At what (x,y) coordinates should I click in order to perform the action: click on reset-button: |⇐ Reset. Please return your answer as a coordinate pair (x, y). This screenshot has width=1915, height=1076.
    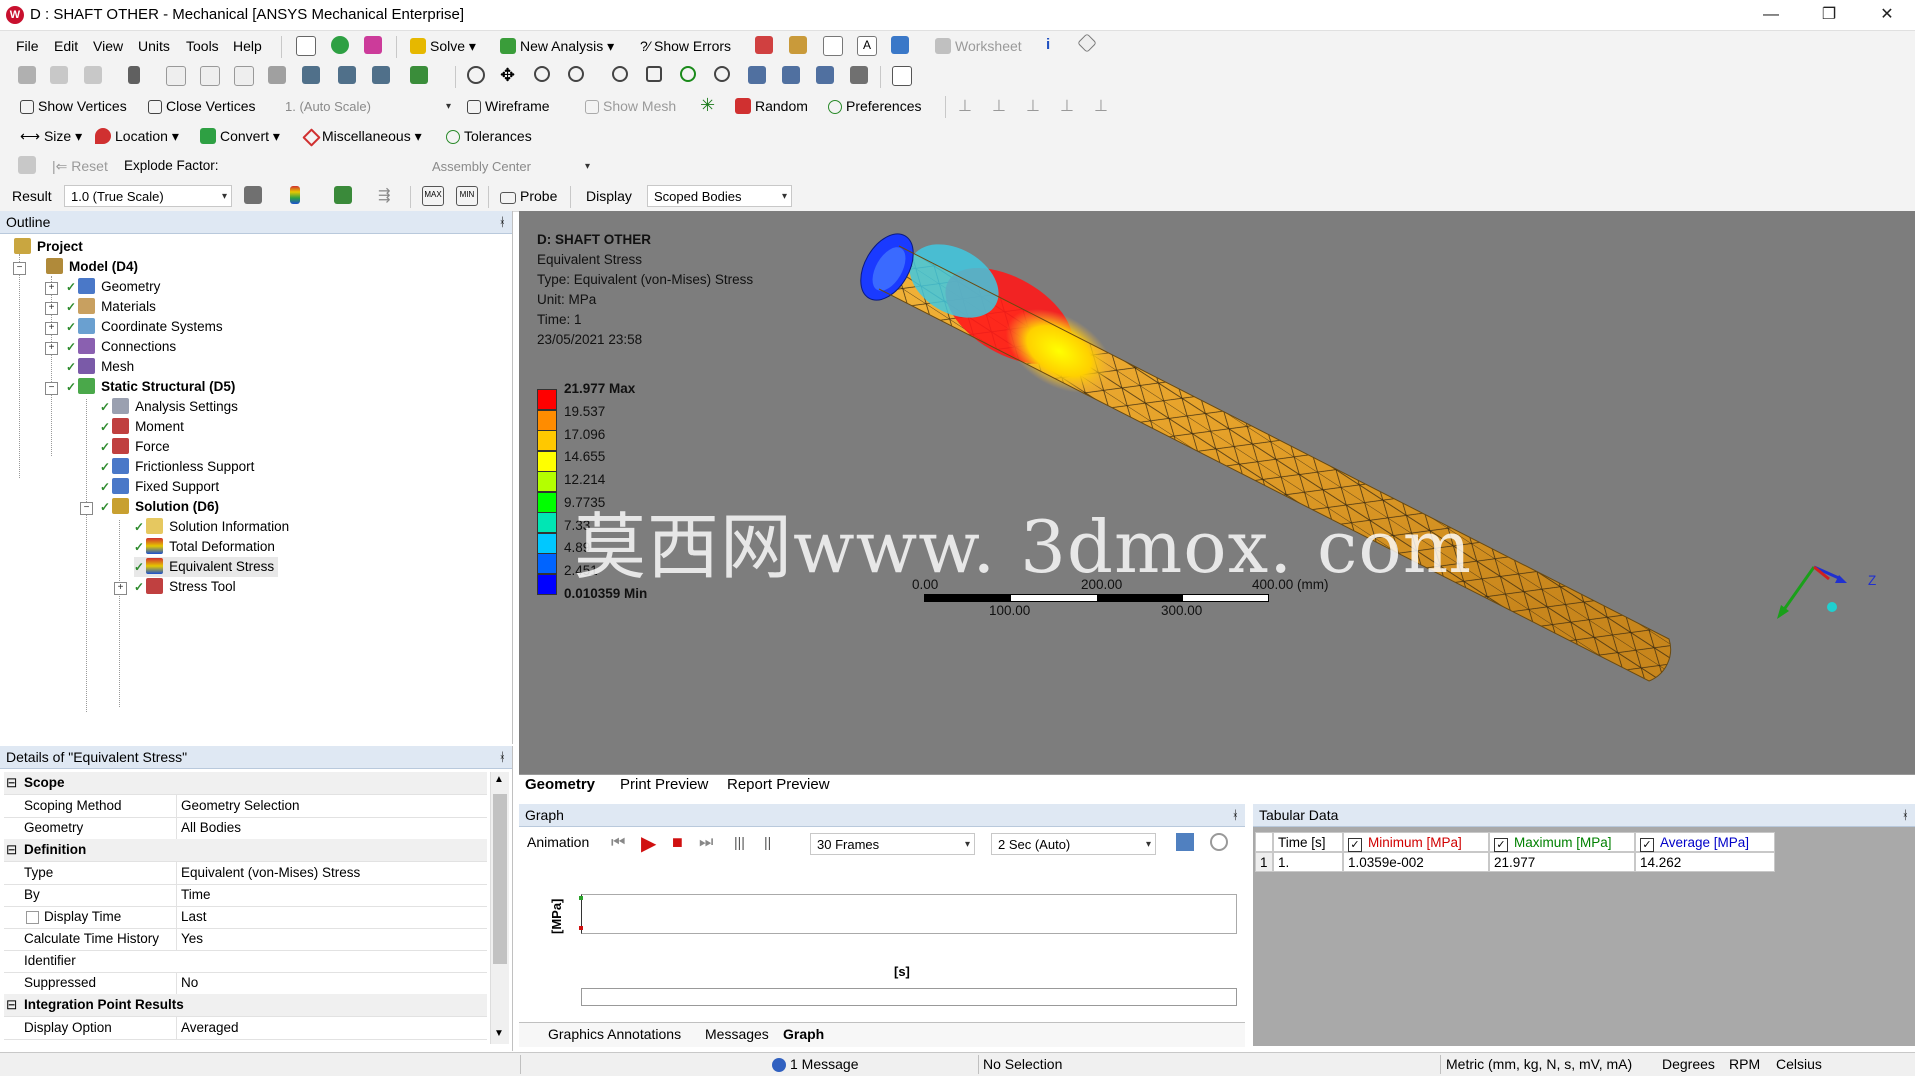
    Looking at the image, I should click on (80, 166).